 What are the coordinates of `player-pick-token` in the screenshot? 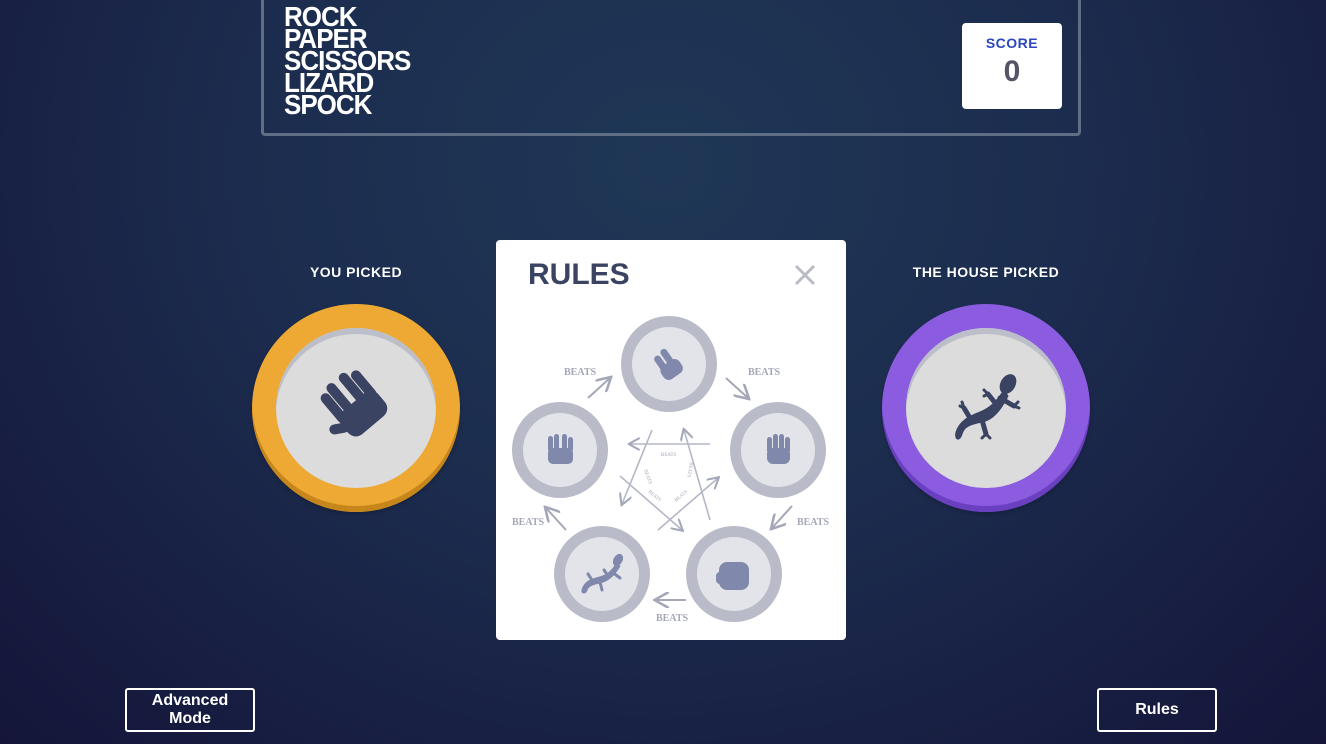 It's located at (356, 408).